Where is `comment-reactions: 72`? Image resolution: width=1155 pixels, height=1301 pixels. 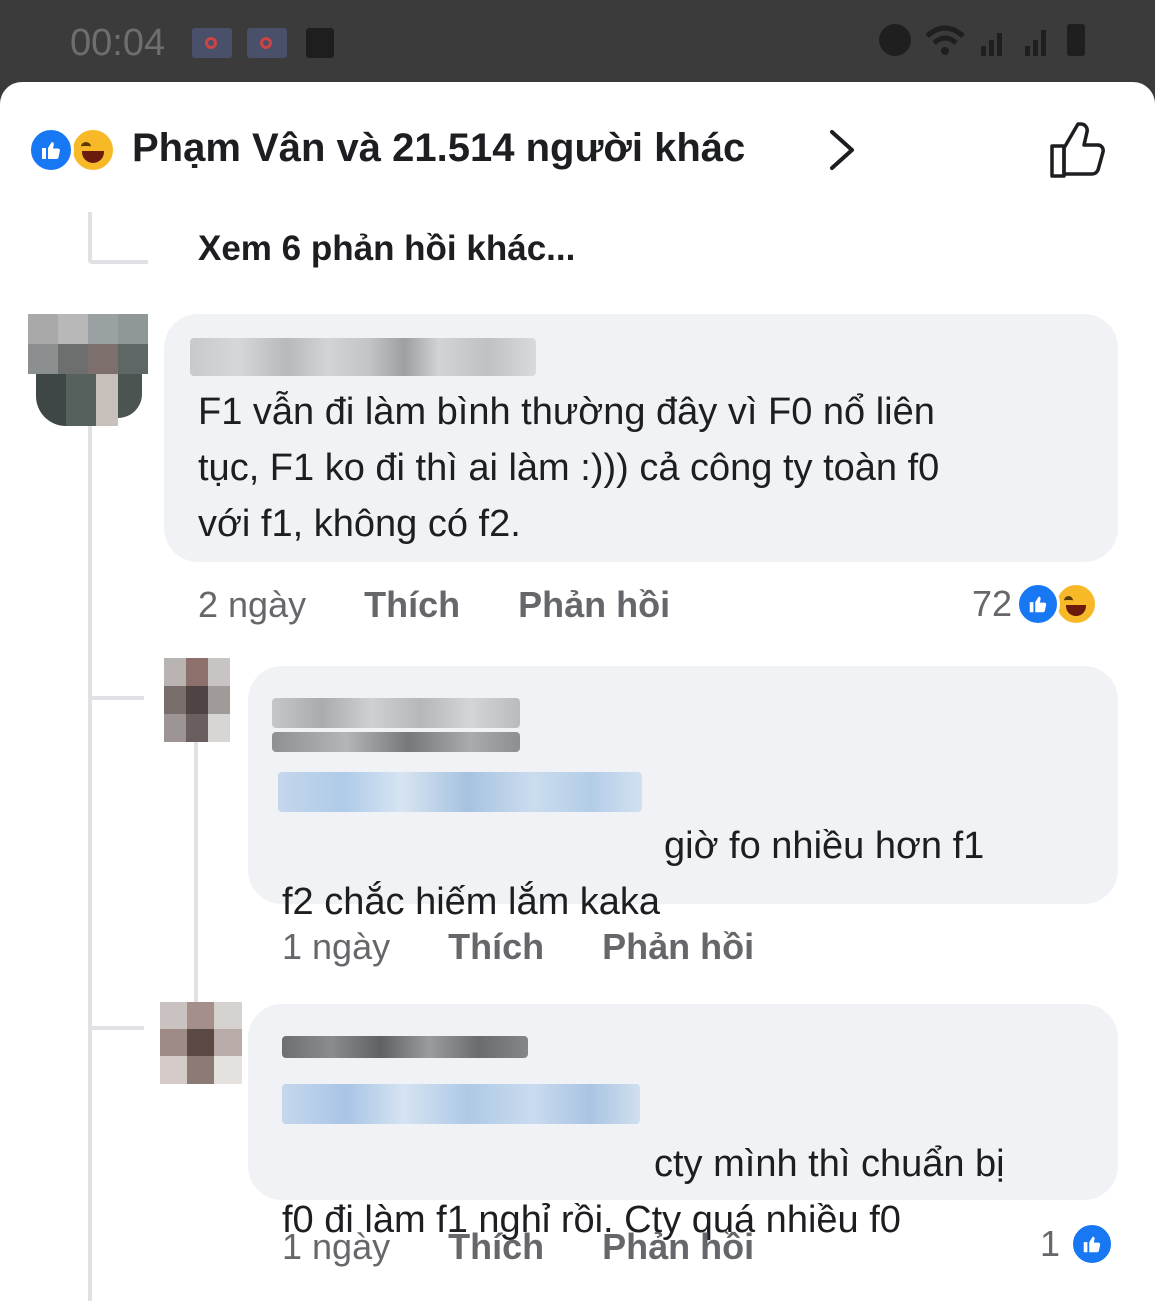 comment-reactions: 72 is located at coordinates (1035, 604).